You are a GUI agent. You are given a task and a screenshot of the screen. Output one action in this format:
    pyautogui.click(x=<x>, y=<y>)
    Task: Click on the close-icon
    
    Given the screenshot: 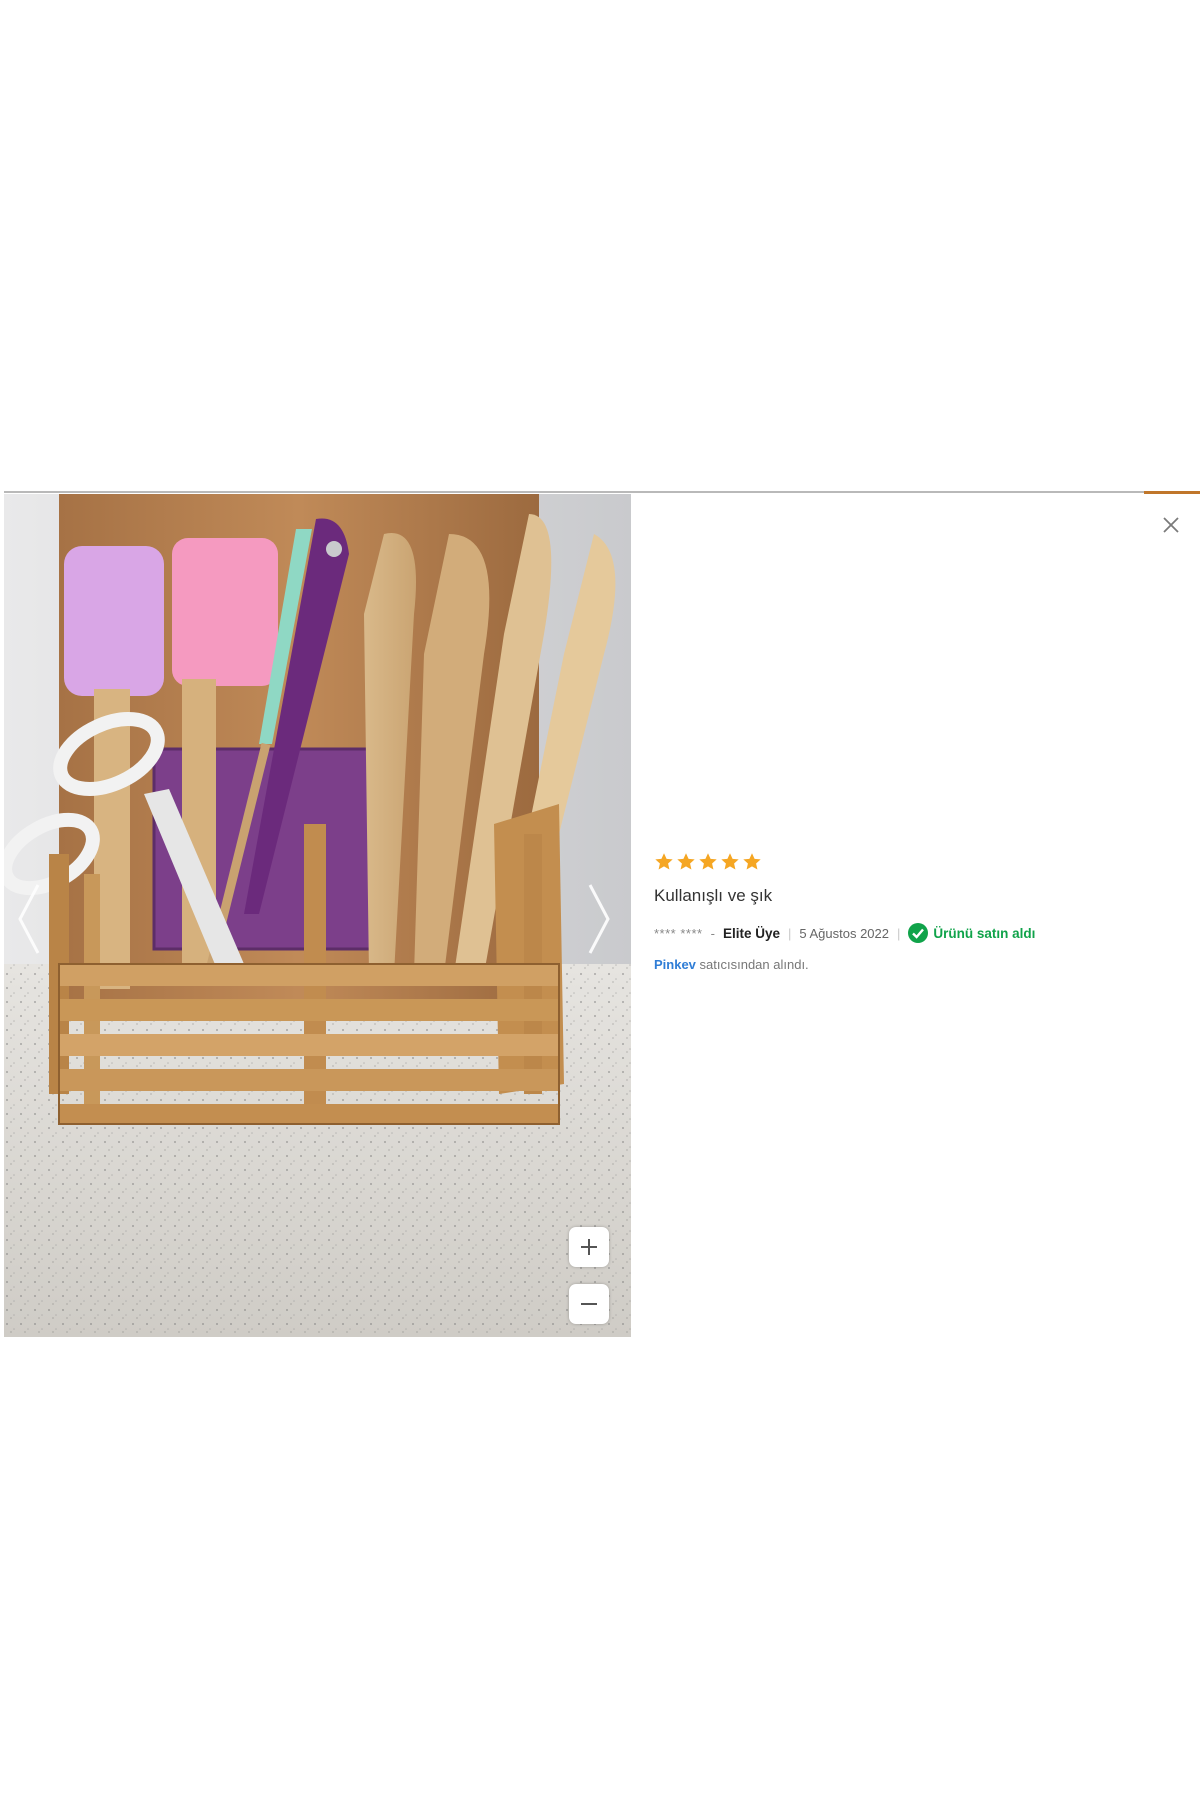 What is the action you would take?
    pyautogui.click(x=1171, y=525)
    